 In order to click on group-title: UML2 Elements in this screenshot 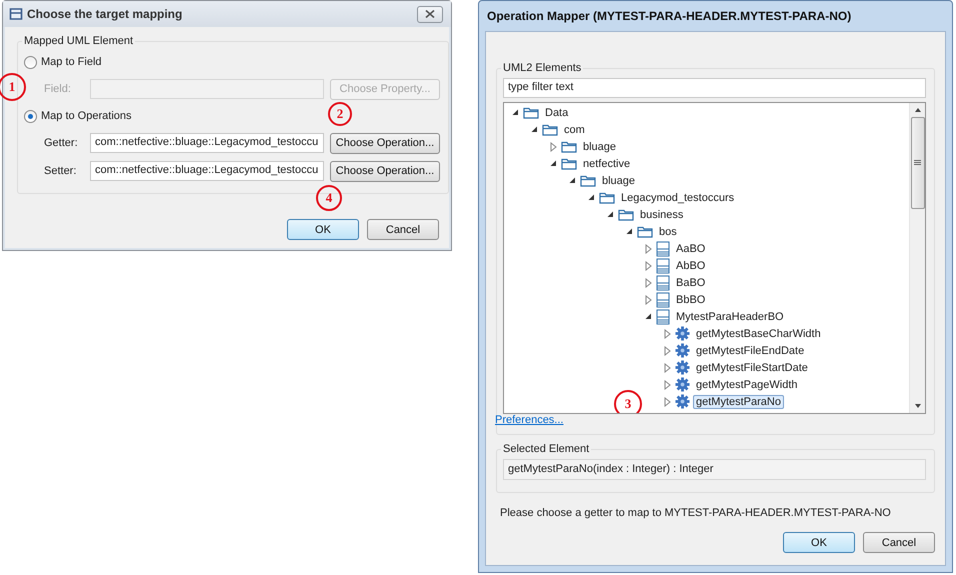, I will do `click(542, 68)`.